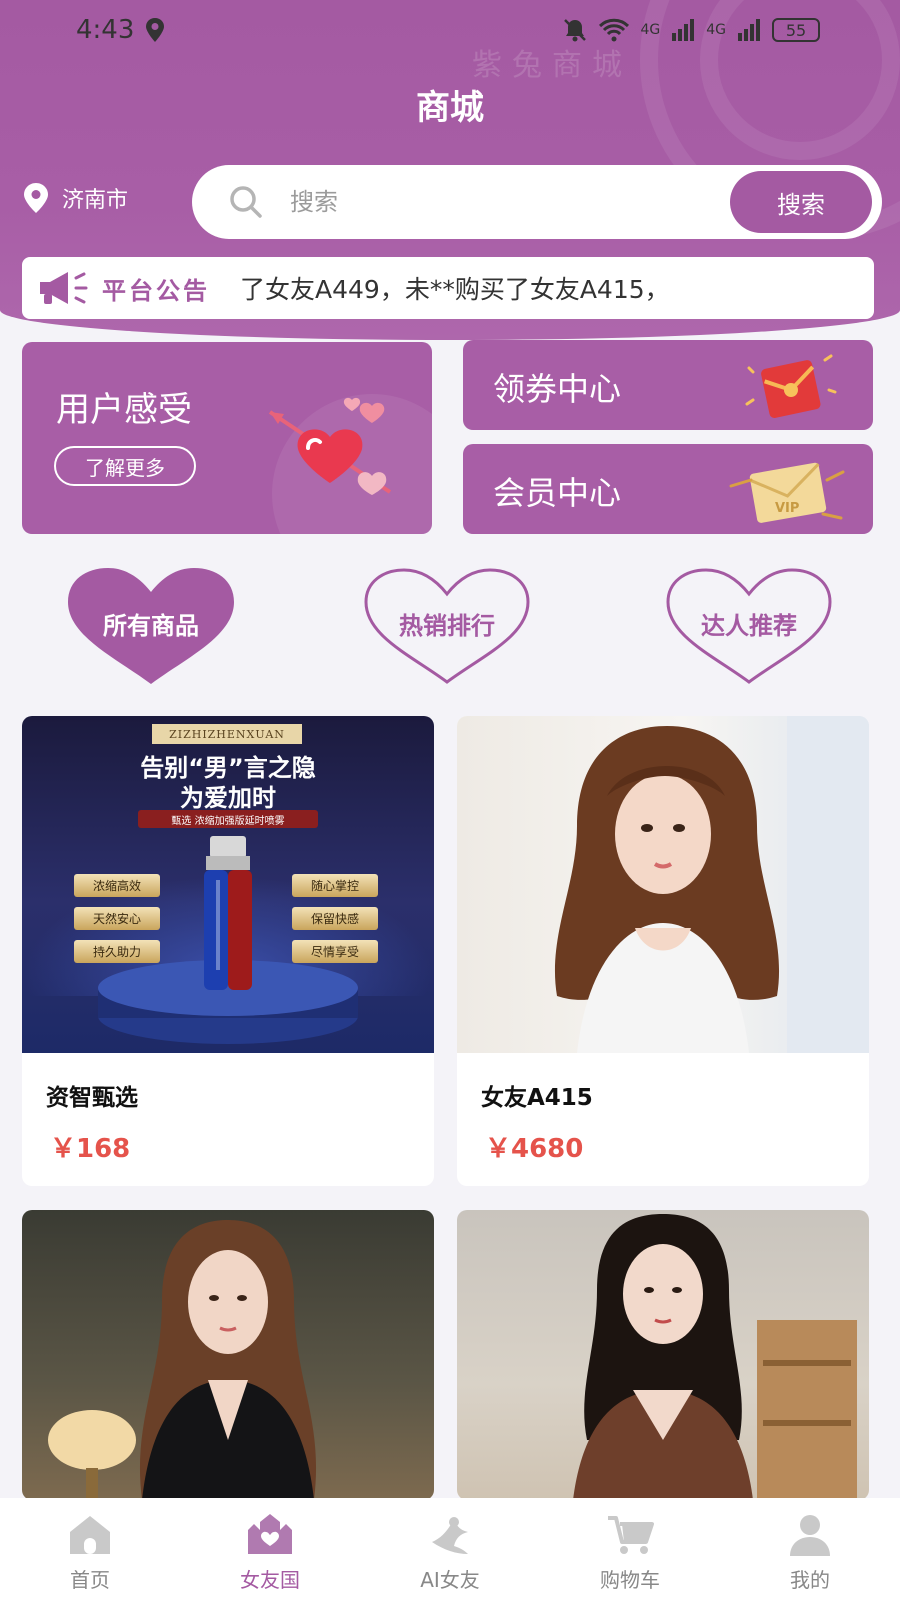 The image size is (900, 1600). I want to click on learn-more-button: 了解更多, so click(125, 466).